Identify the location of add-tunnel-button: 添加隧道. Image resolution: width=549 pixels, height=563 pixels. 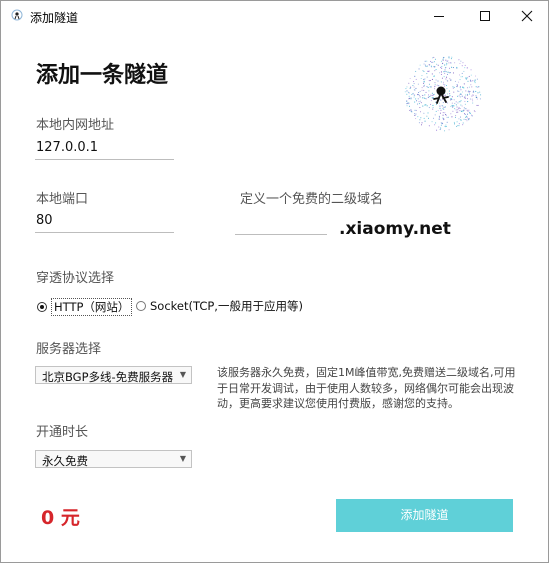
(424, 515).